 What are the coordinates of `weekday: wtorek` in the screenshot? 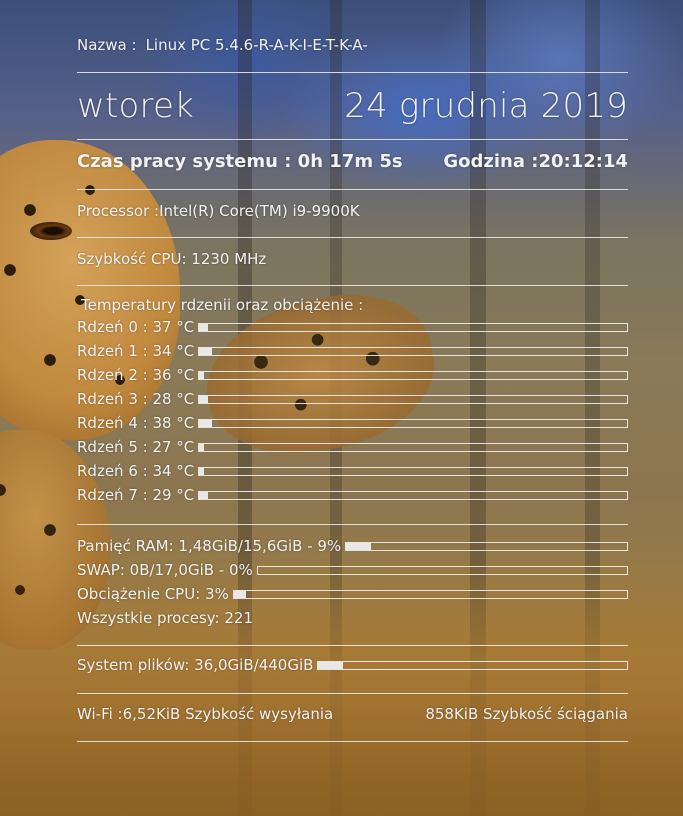 It's located at (135, 106).